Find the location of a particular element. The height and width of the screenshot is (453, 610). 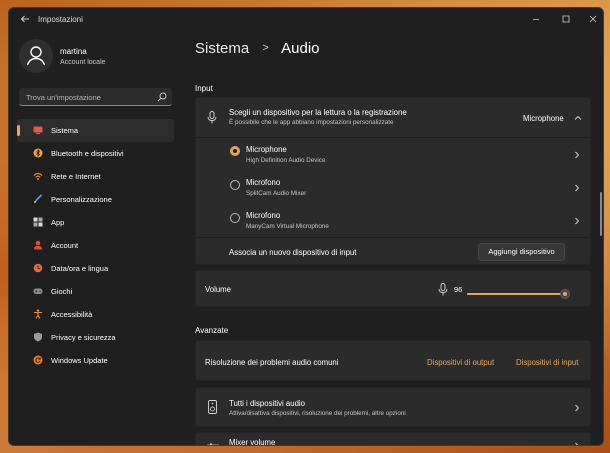

search-input: Trova un'impostazione is located at coordinates (95, 97).